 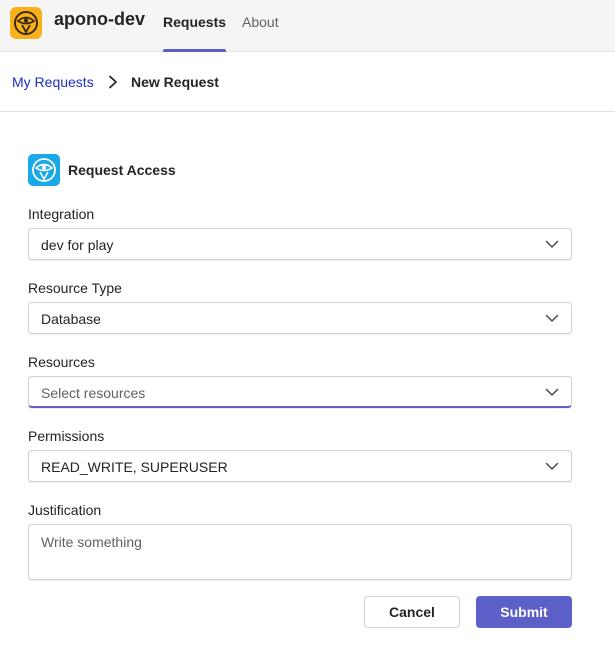 What do you see at coordinates (412, 612) in the screenshot?
I see `cancel-button: Cancel` at bounding box center [412, 612].